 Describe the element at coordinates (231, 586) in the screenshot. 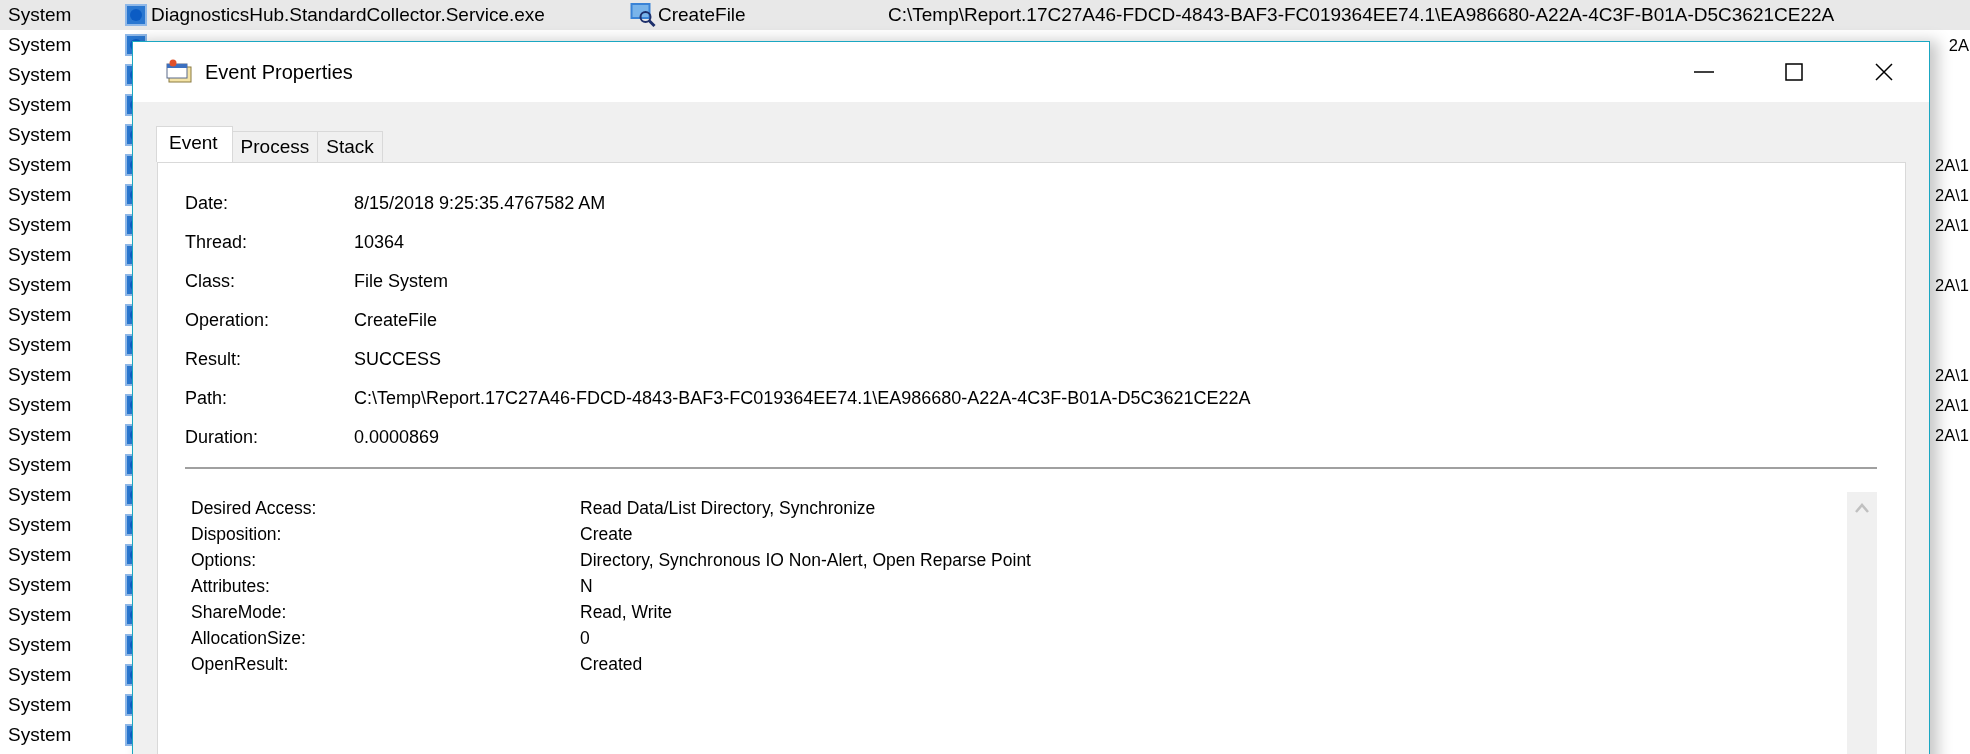

I see `detail-label: Attributes:` at that location.